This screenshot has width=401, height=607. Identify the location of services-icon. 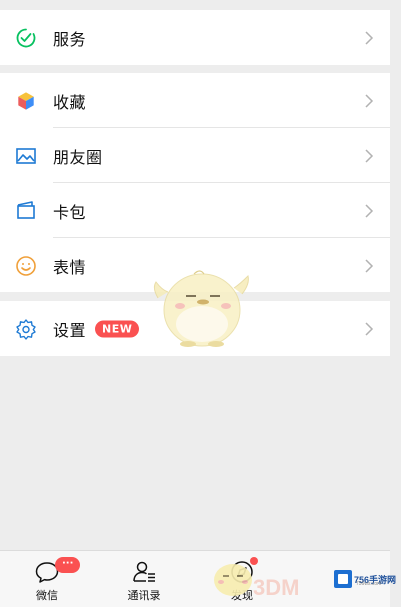
(26, 38).